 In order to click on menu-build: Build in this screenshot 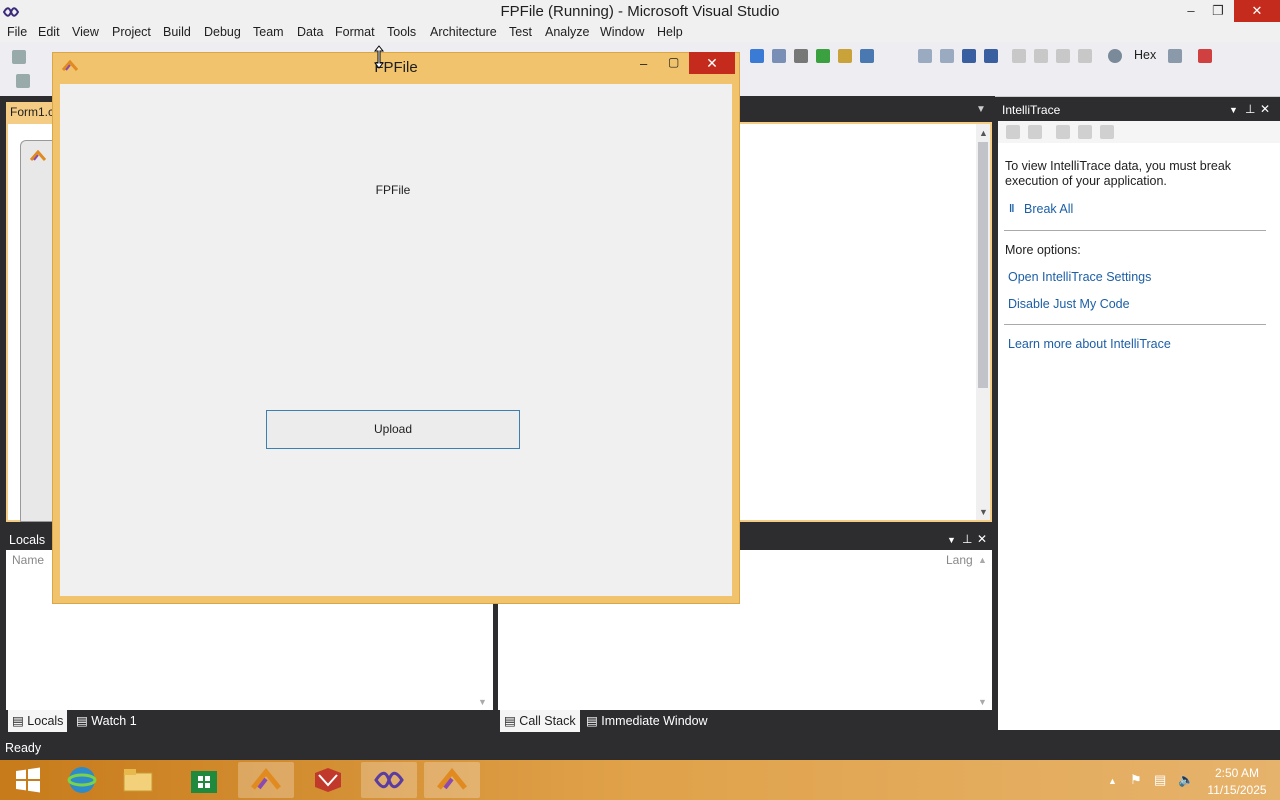, I will do `click(177, 32)`.